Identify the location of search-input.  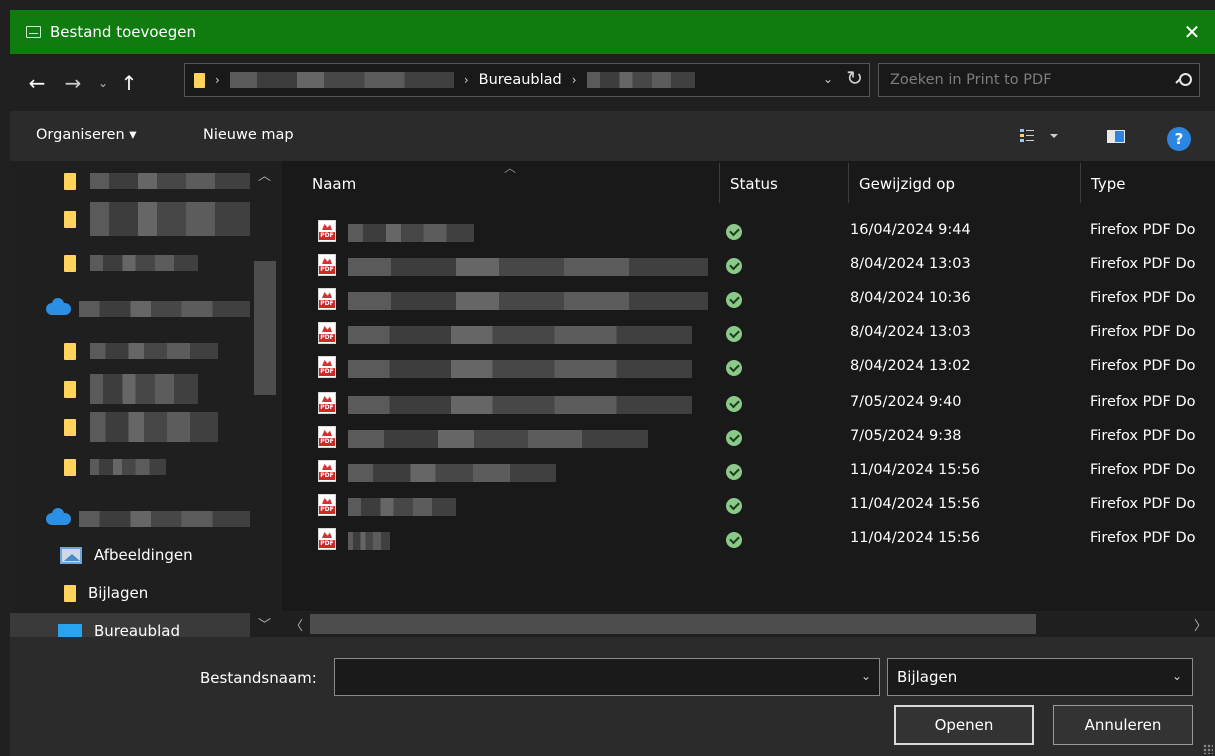
(1019, 80).